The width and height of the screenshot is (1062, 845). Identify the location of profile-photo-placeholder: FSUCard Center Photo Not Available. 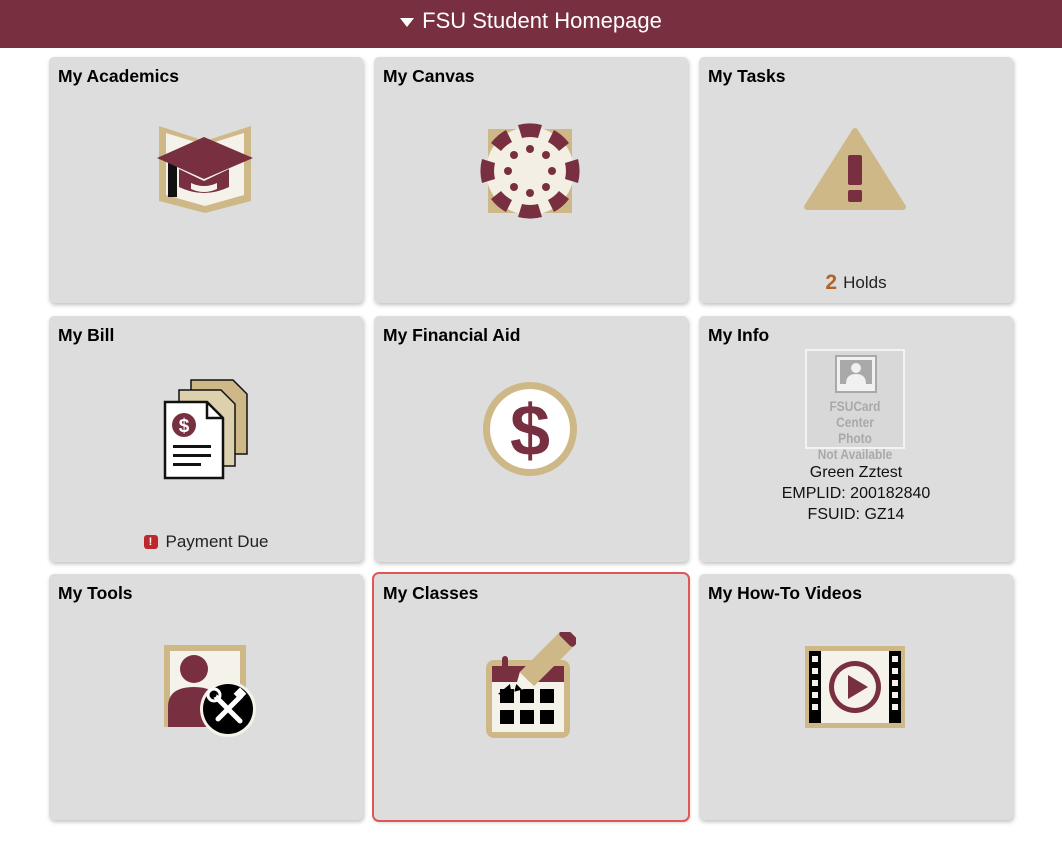
(855, 405).